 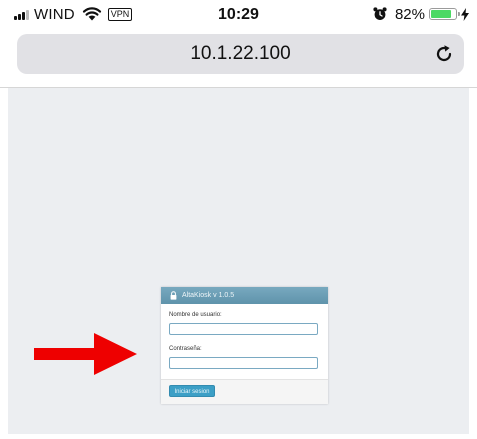 I want to click on battery-percent: 82%, so click(x=409, y=14).